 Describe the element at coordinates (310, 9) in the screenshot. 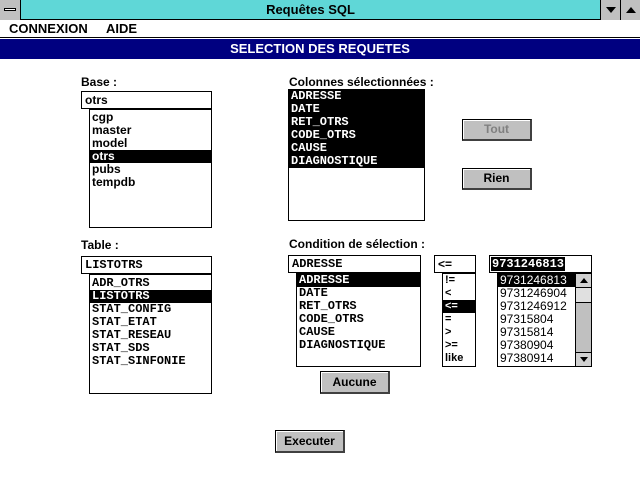

I see `window-title: Requêtes SQL` at that location.